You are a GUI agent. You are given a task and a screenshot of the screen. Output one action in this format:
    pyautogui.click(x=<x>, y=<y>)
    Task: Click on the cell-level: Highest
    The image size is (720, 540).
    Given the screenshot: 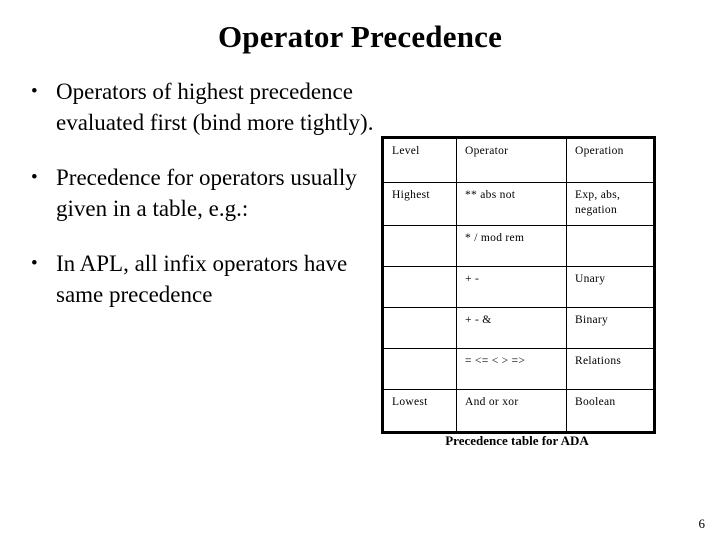 What is the action you would take?
    pyautogui.click(x=419, y=204)
    